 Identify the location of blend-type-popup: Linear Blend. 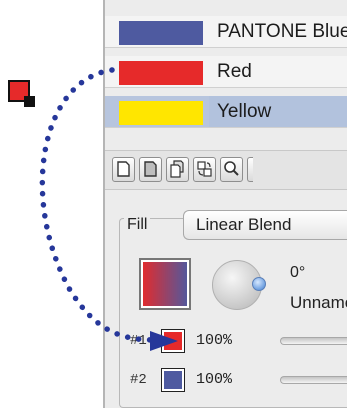
(265, 225).